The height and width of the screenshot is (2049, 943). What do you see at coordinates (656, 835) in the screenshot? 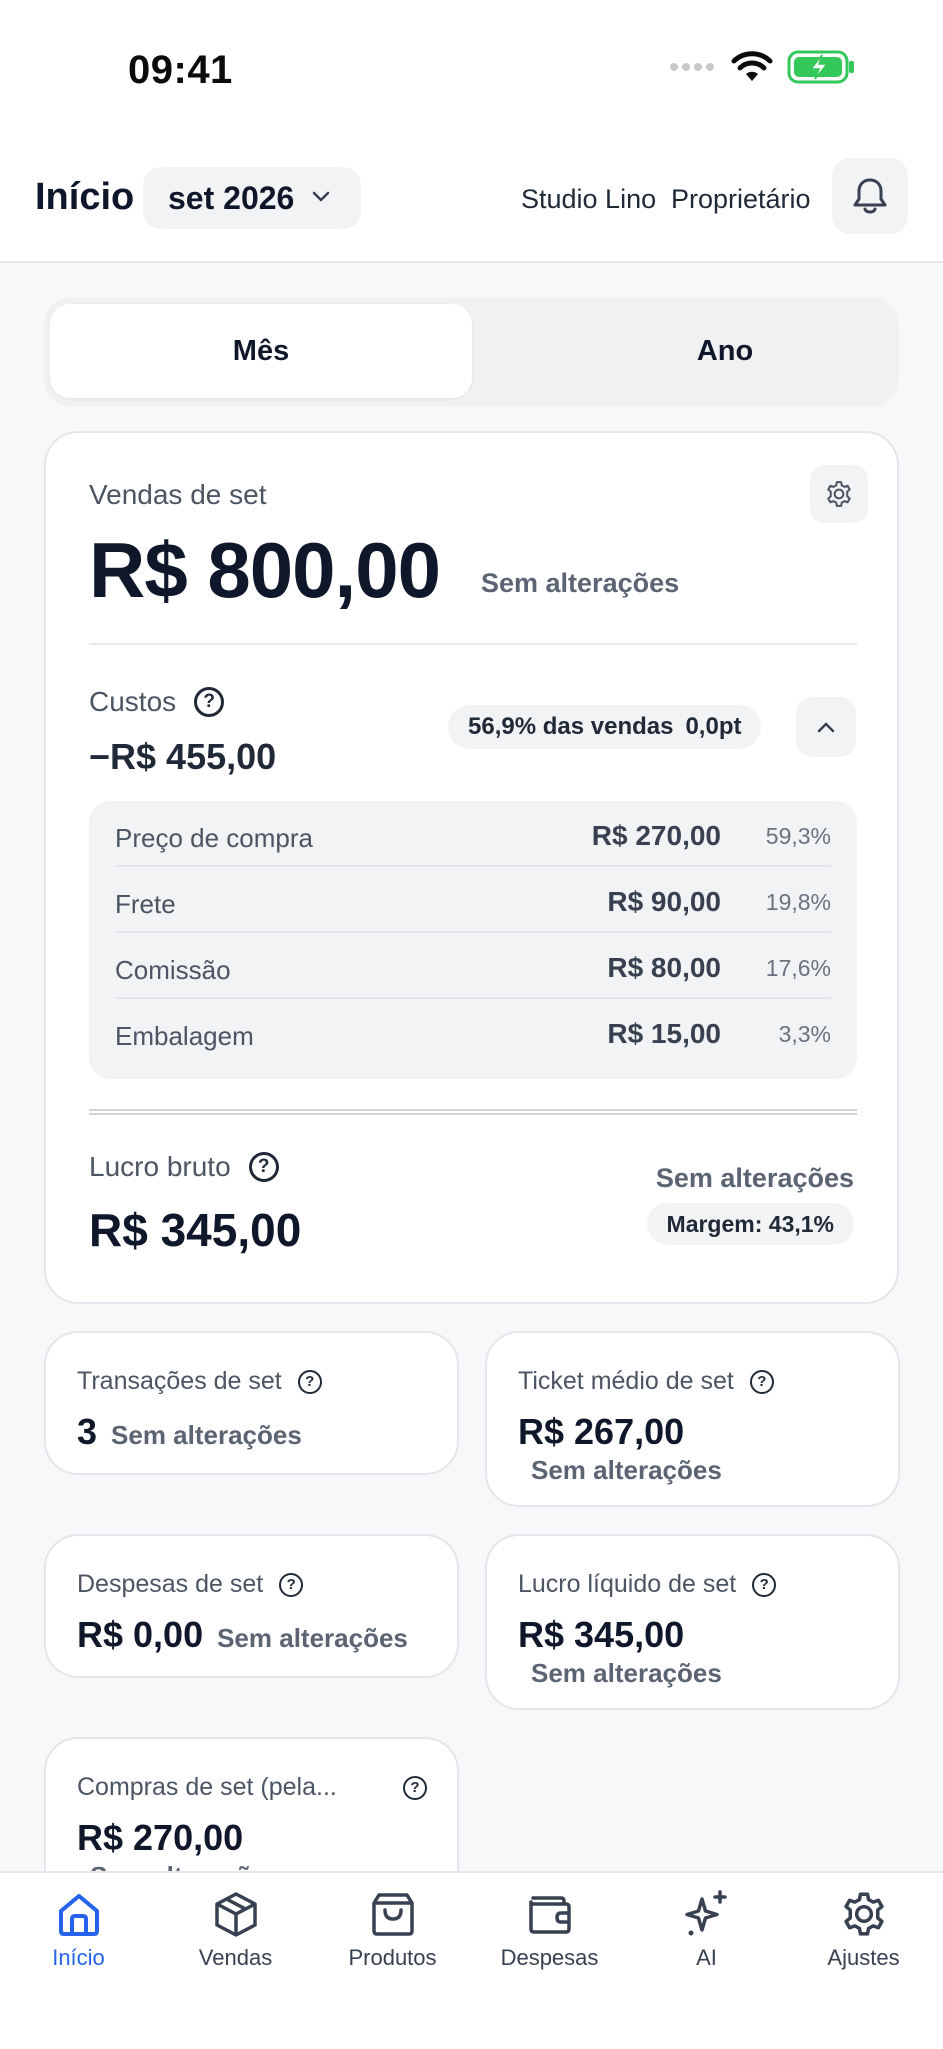
I see `cost-amount: R$ 270,00` at bounding box center [656, 835].